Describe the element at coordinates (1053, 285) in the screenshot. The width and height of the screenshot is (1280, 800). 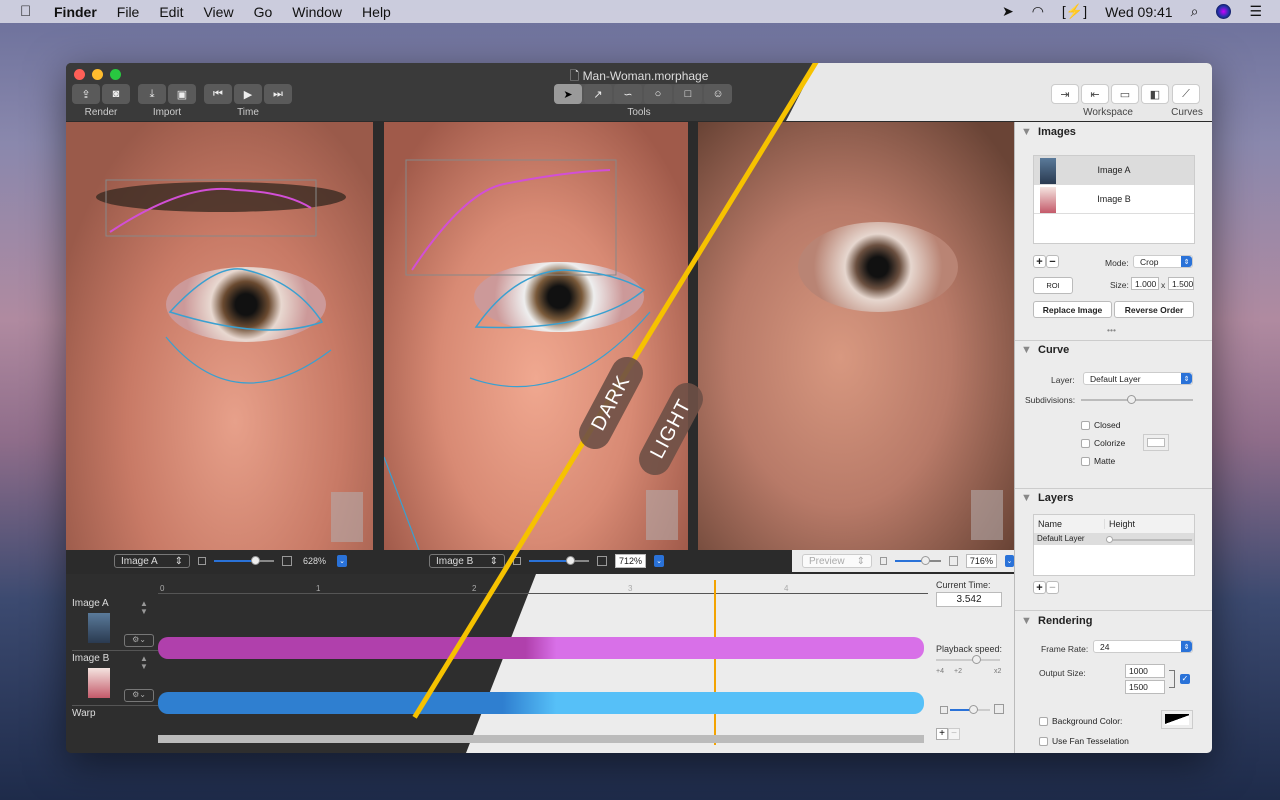
I see `roi-button: ROI` at that location.